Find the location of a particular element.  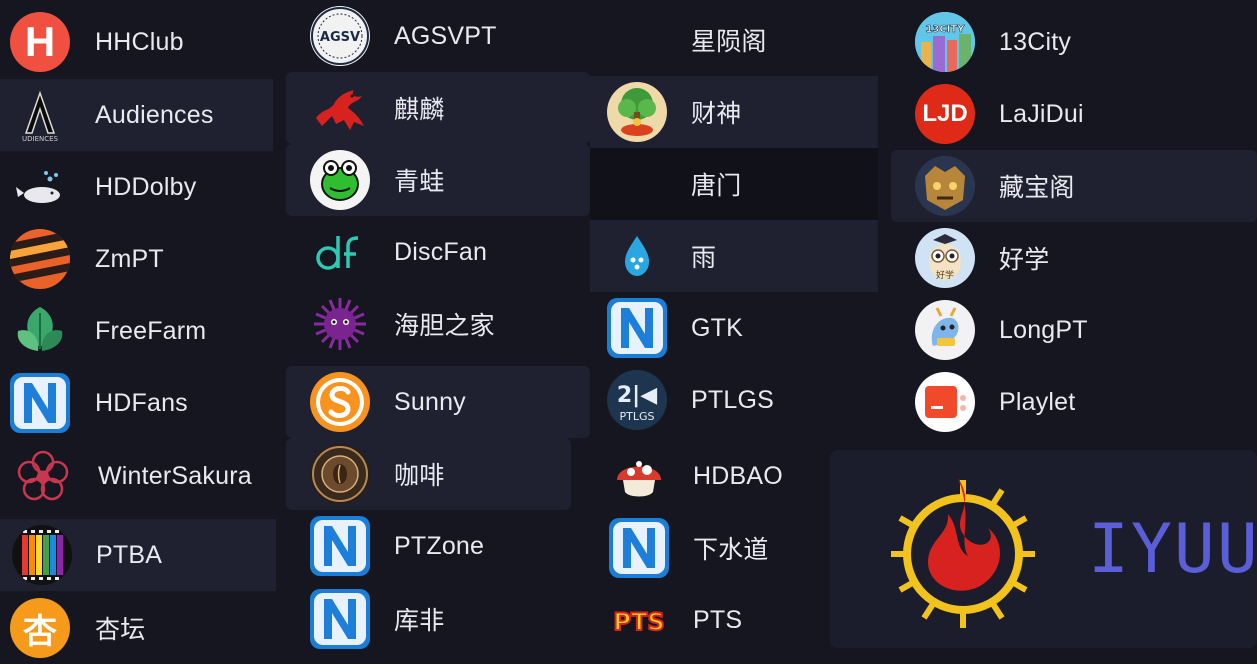

site-item-wintersakura: WinterSakura is located at coordinates (137, 476).